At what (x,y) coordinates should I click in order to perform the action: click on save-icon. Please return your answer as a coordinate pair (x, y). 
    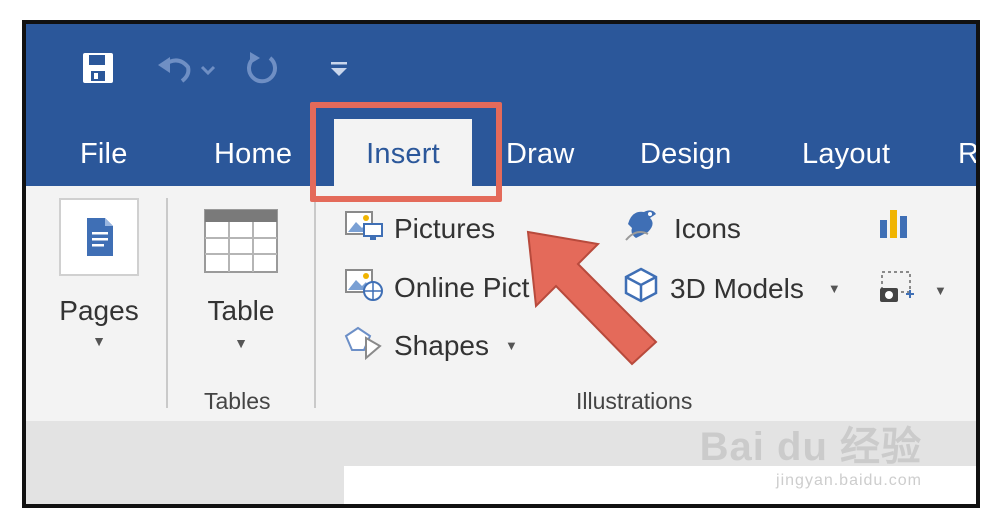
    Looking at the image, I should click on (98, 70).